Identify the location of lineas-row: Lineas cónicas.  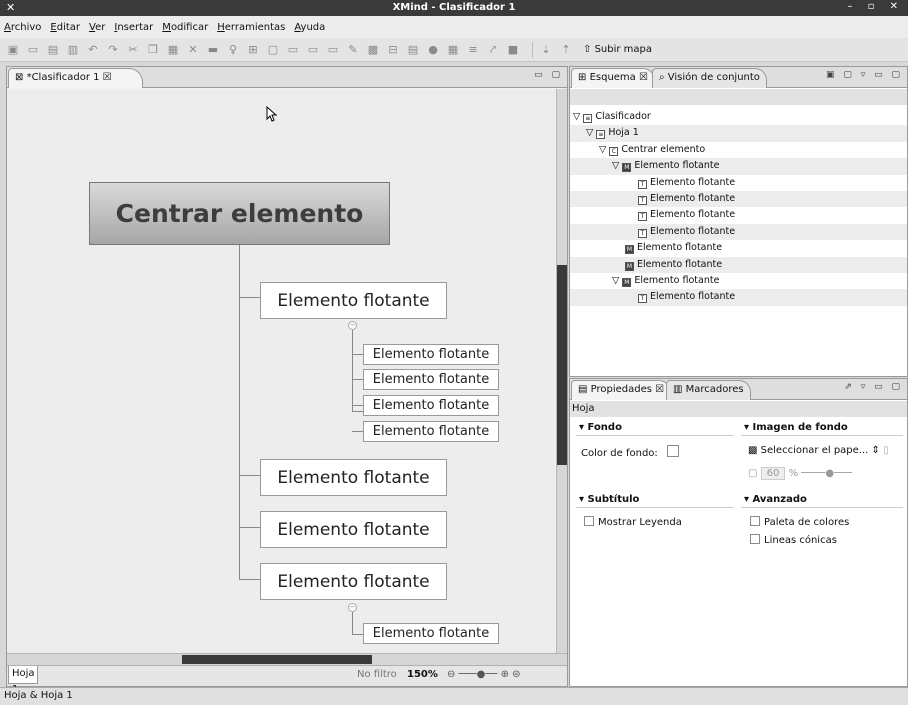
(793, 540).